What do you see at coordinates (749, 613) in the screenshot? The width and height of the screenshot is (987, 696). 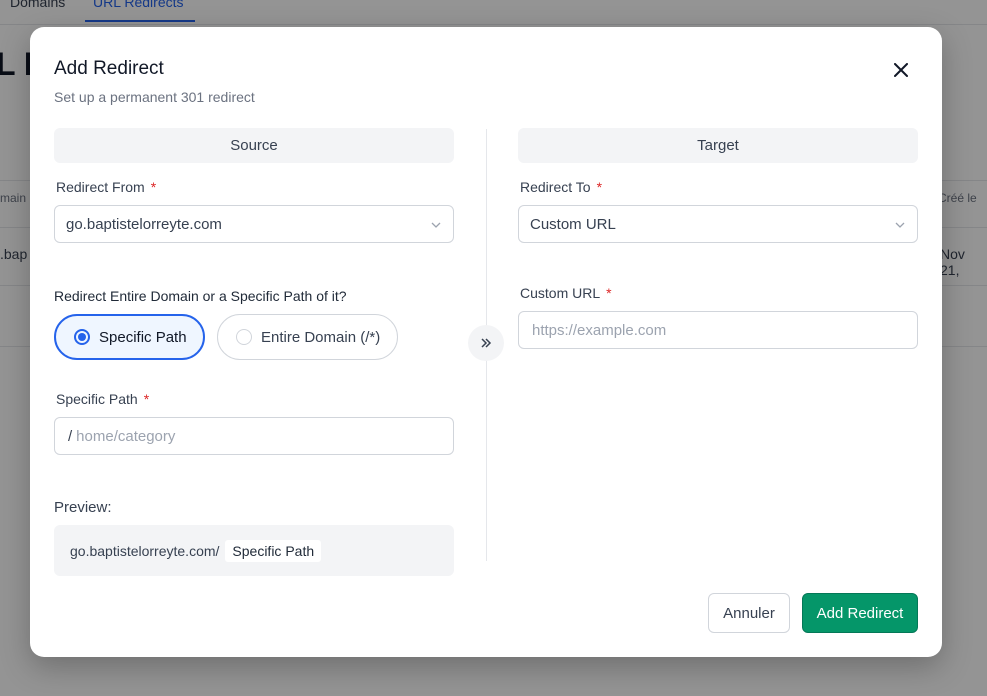 I see `cancel-button: Annuler` at bounding box center [749, 613].